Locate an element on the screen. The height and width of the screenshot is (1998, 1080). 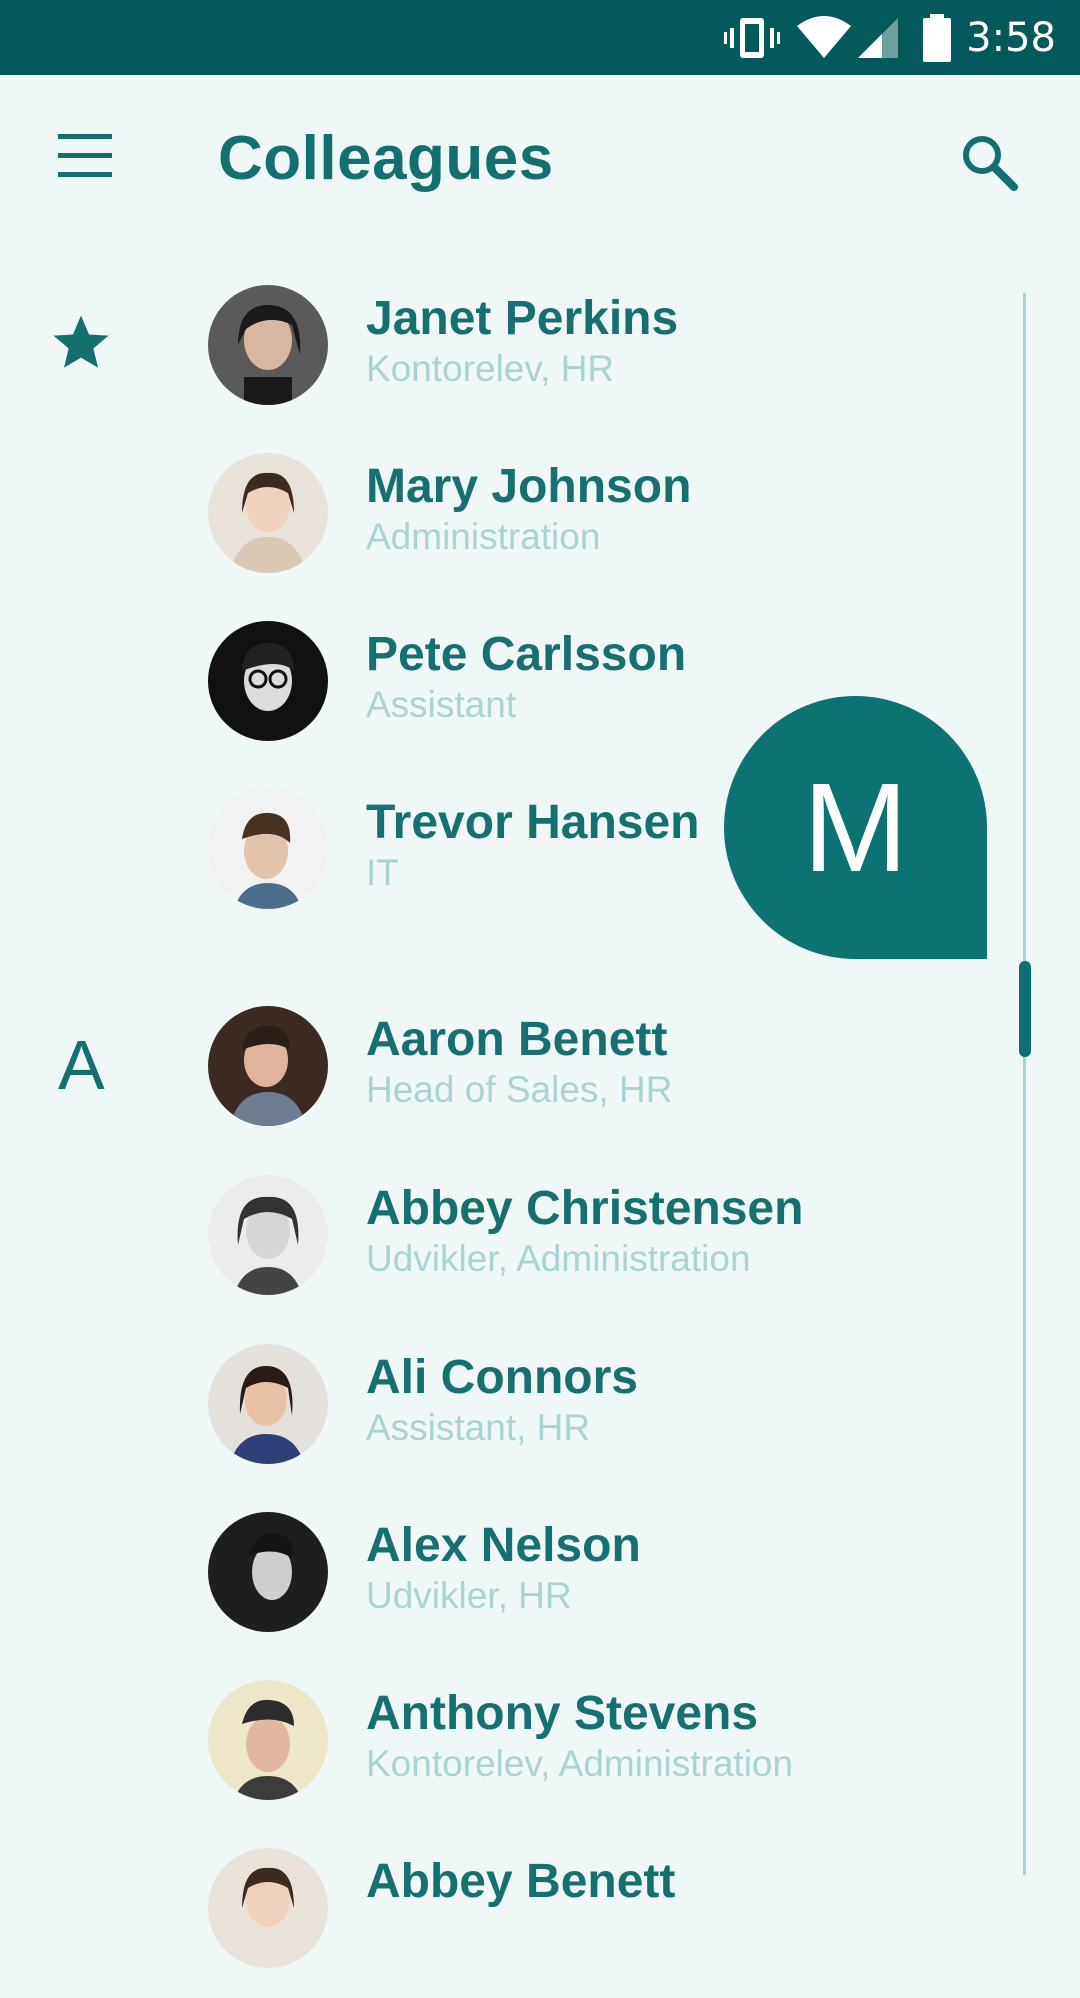
contact-name: Anthony Stevens is located at coordinates (562, 1713).